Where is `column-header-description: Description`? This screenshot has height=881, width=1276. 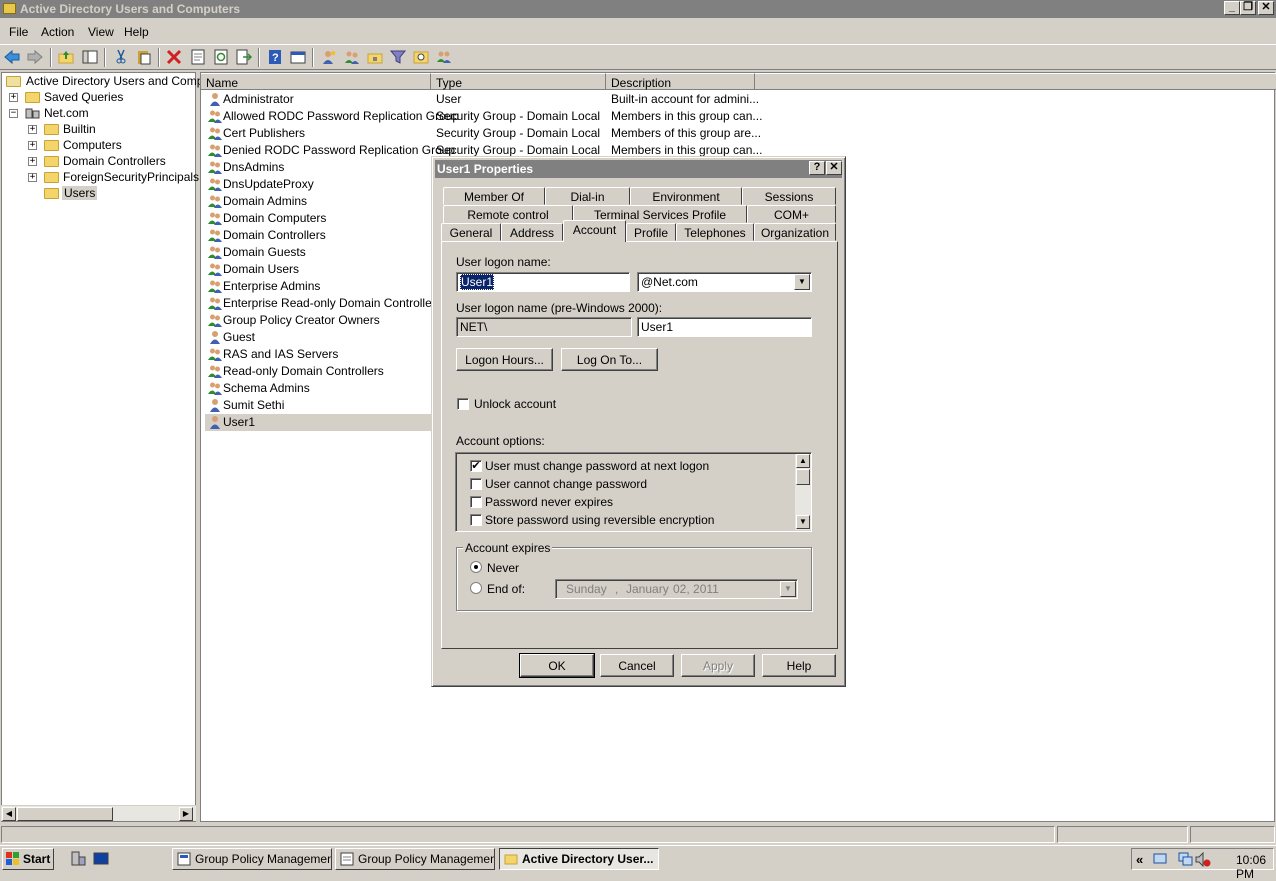 column-header-description: Description is located at coordinates (680, 81).